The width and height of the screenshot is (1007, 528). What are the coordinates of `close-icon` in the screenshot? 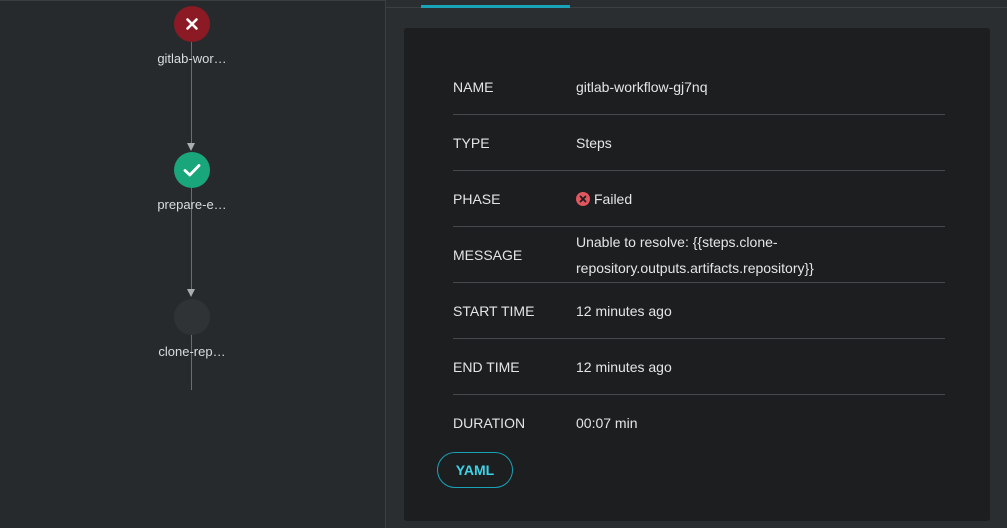 It's located at (192, 24).